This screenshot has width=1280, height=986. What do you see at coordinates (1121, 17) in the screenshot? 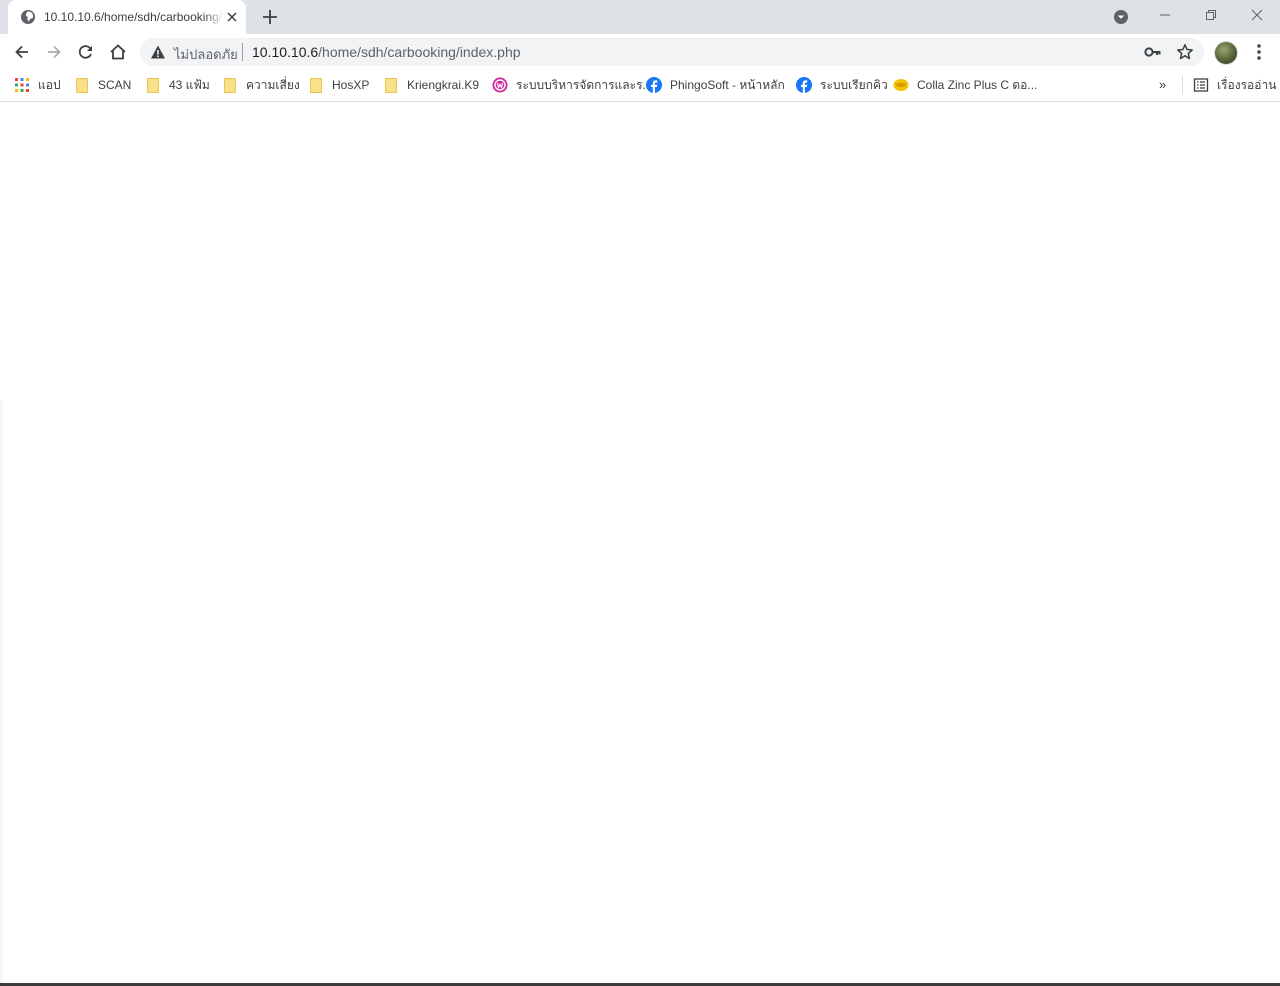
I see `tab-search-icon` at bounding box center [1121, 17].